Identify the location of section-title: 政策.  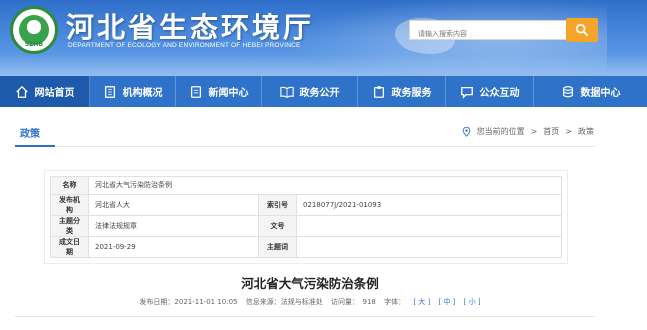
(30, 134).